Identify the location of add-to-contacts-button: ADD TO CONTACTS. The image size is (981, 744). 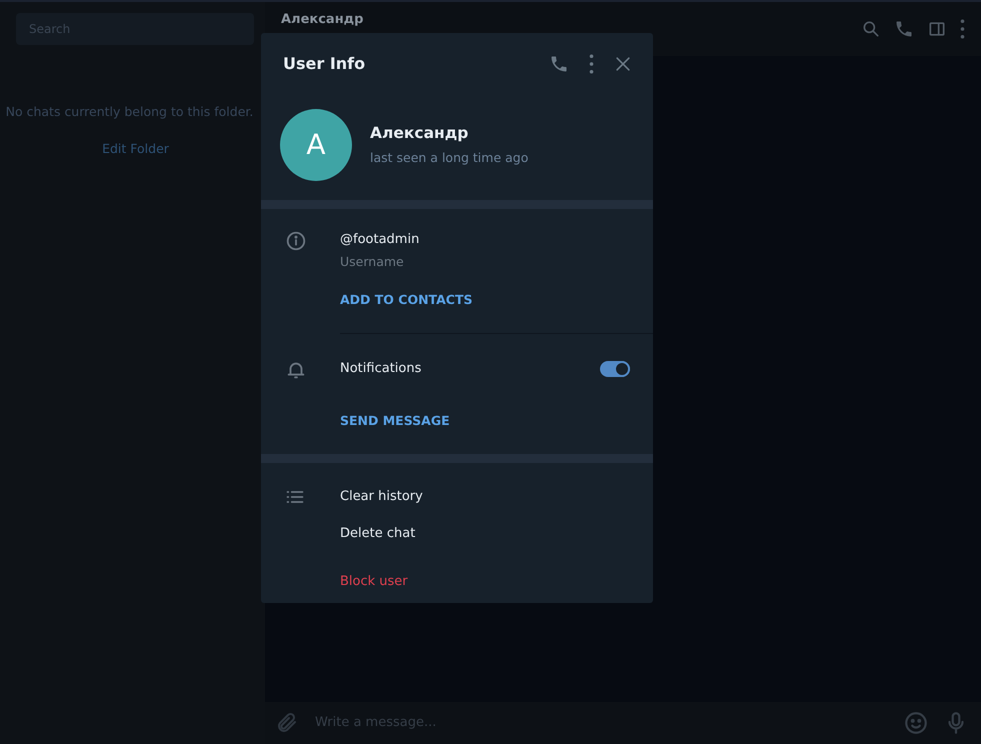
(406, 300).